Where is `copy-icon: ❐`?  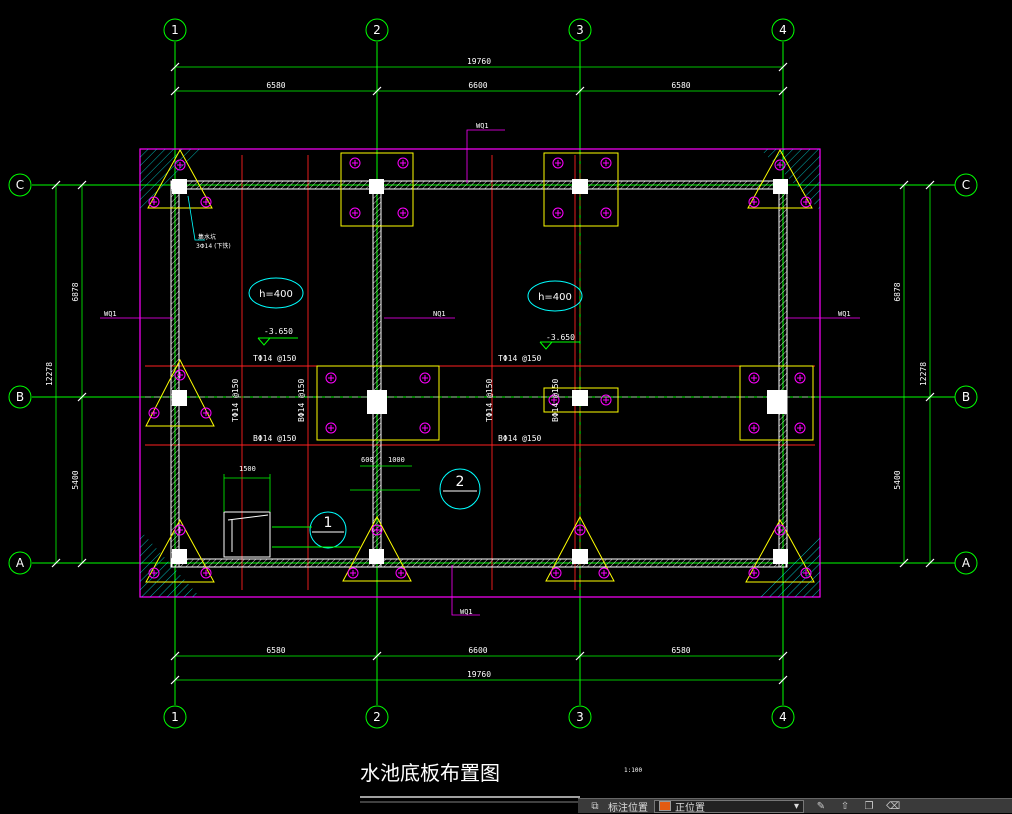
copy-icon: ❐ is located at coordinates (869, 806).